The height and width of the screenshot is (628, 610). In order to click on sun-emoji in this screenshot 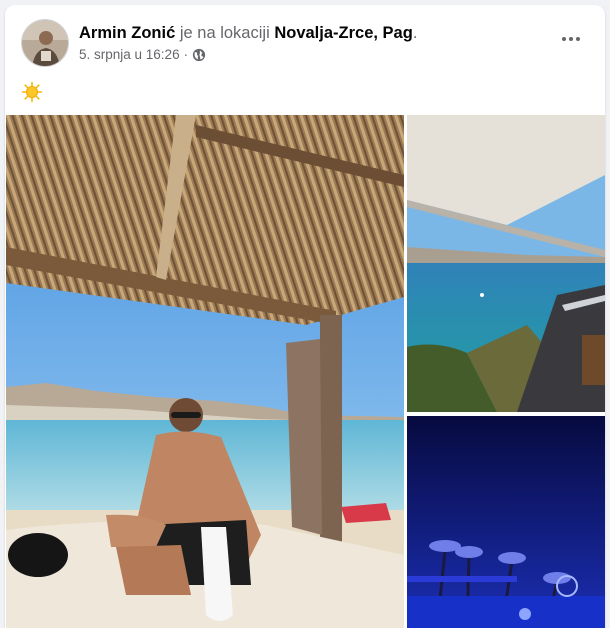, I will do `click(32, 92)`.